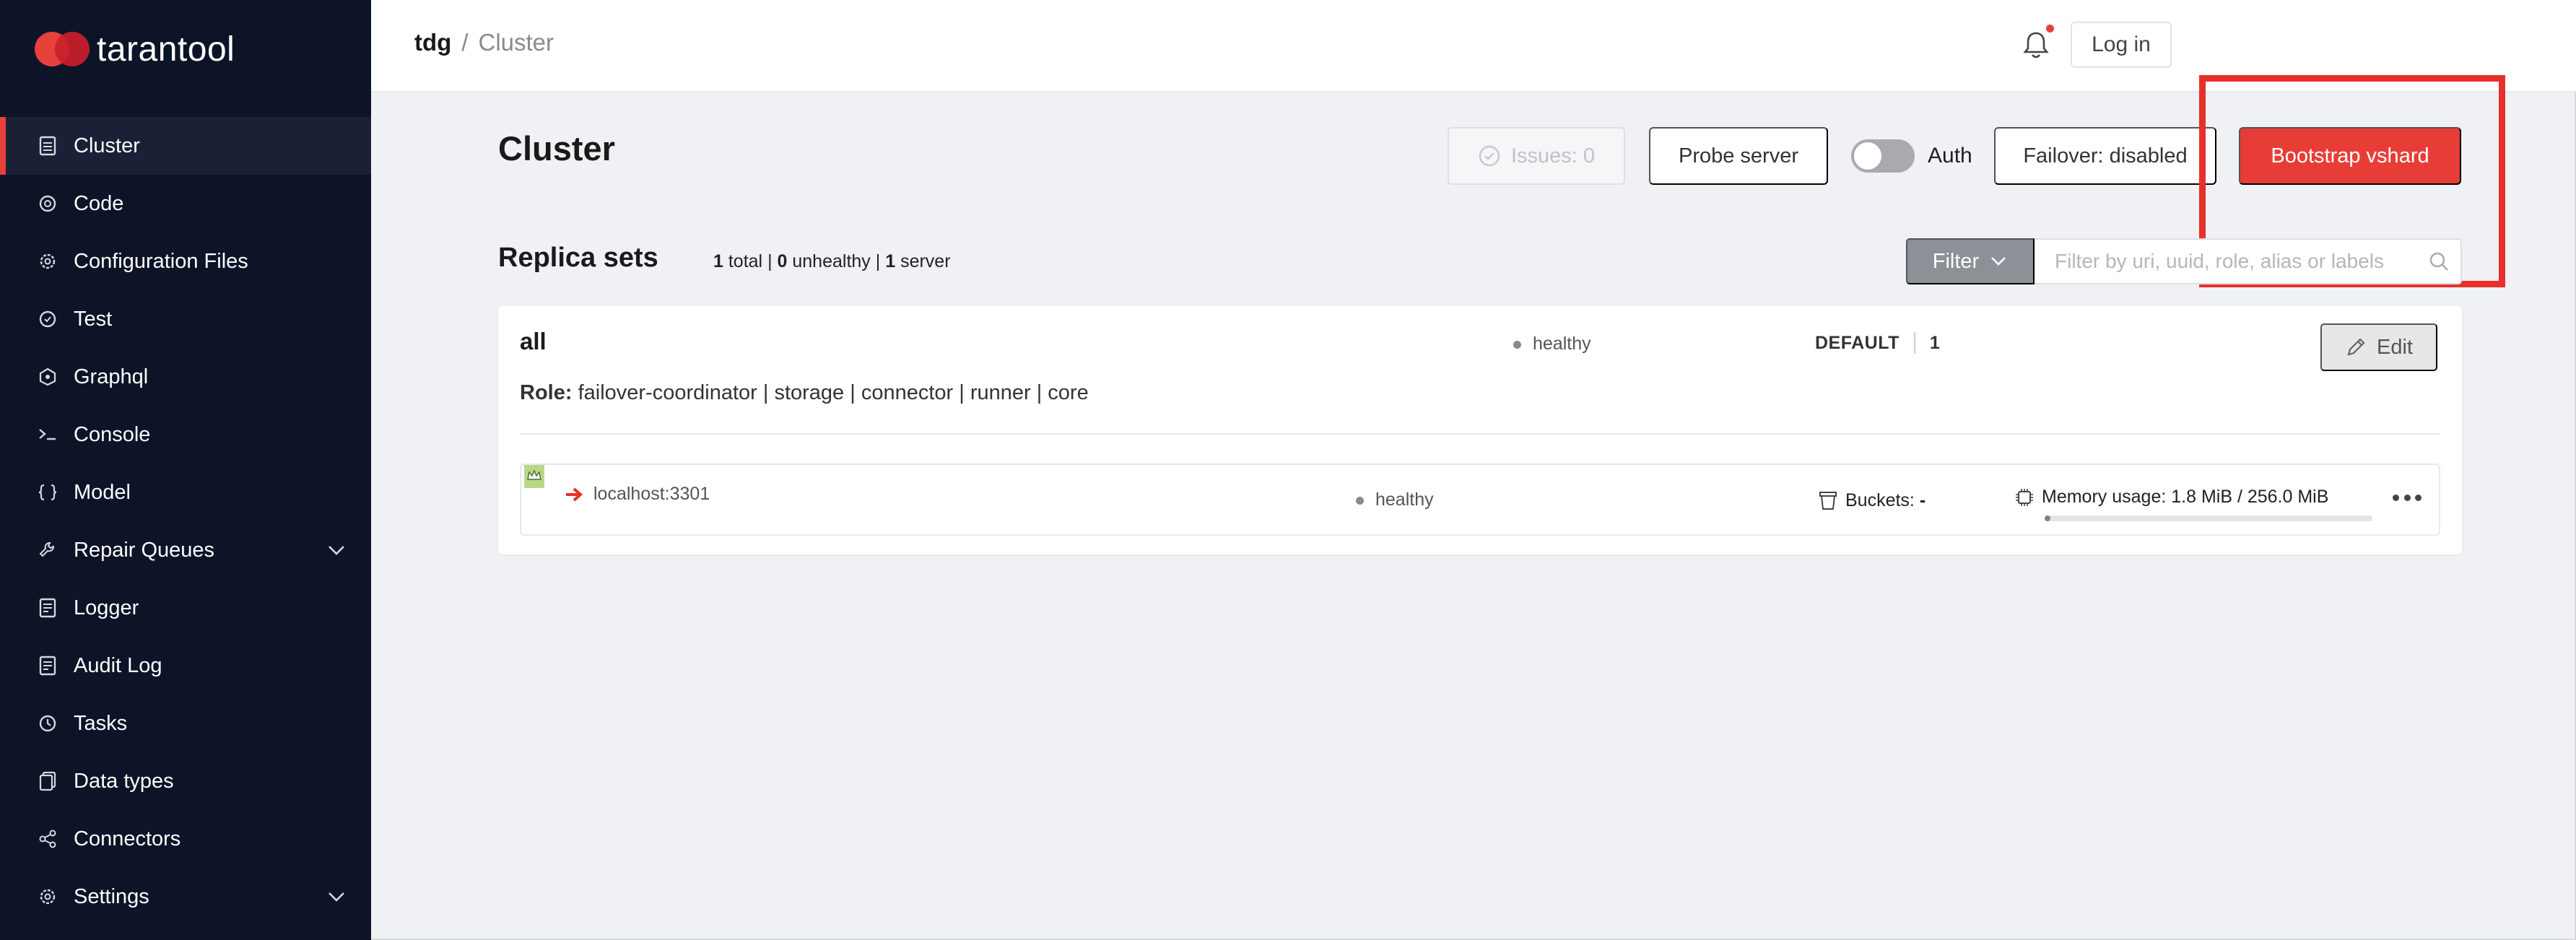 The height and width of the screenshot is (940, 2576). I want to click on logo: tarantool, so click(135, 49).